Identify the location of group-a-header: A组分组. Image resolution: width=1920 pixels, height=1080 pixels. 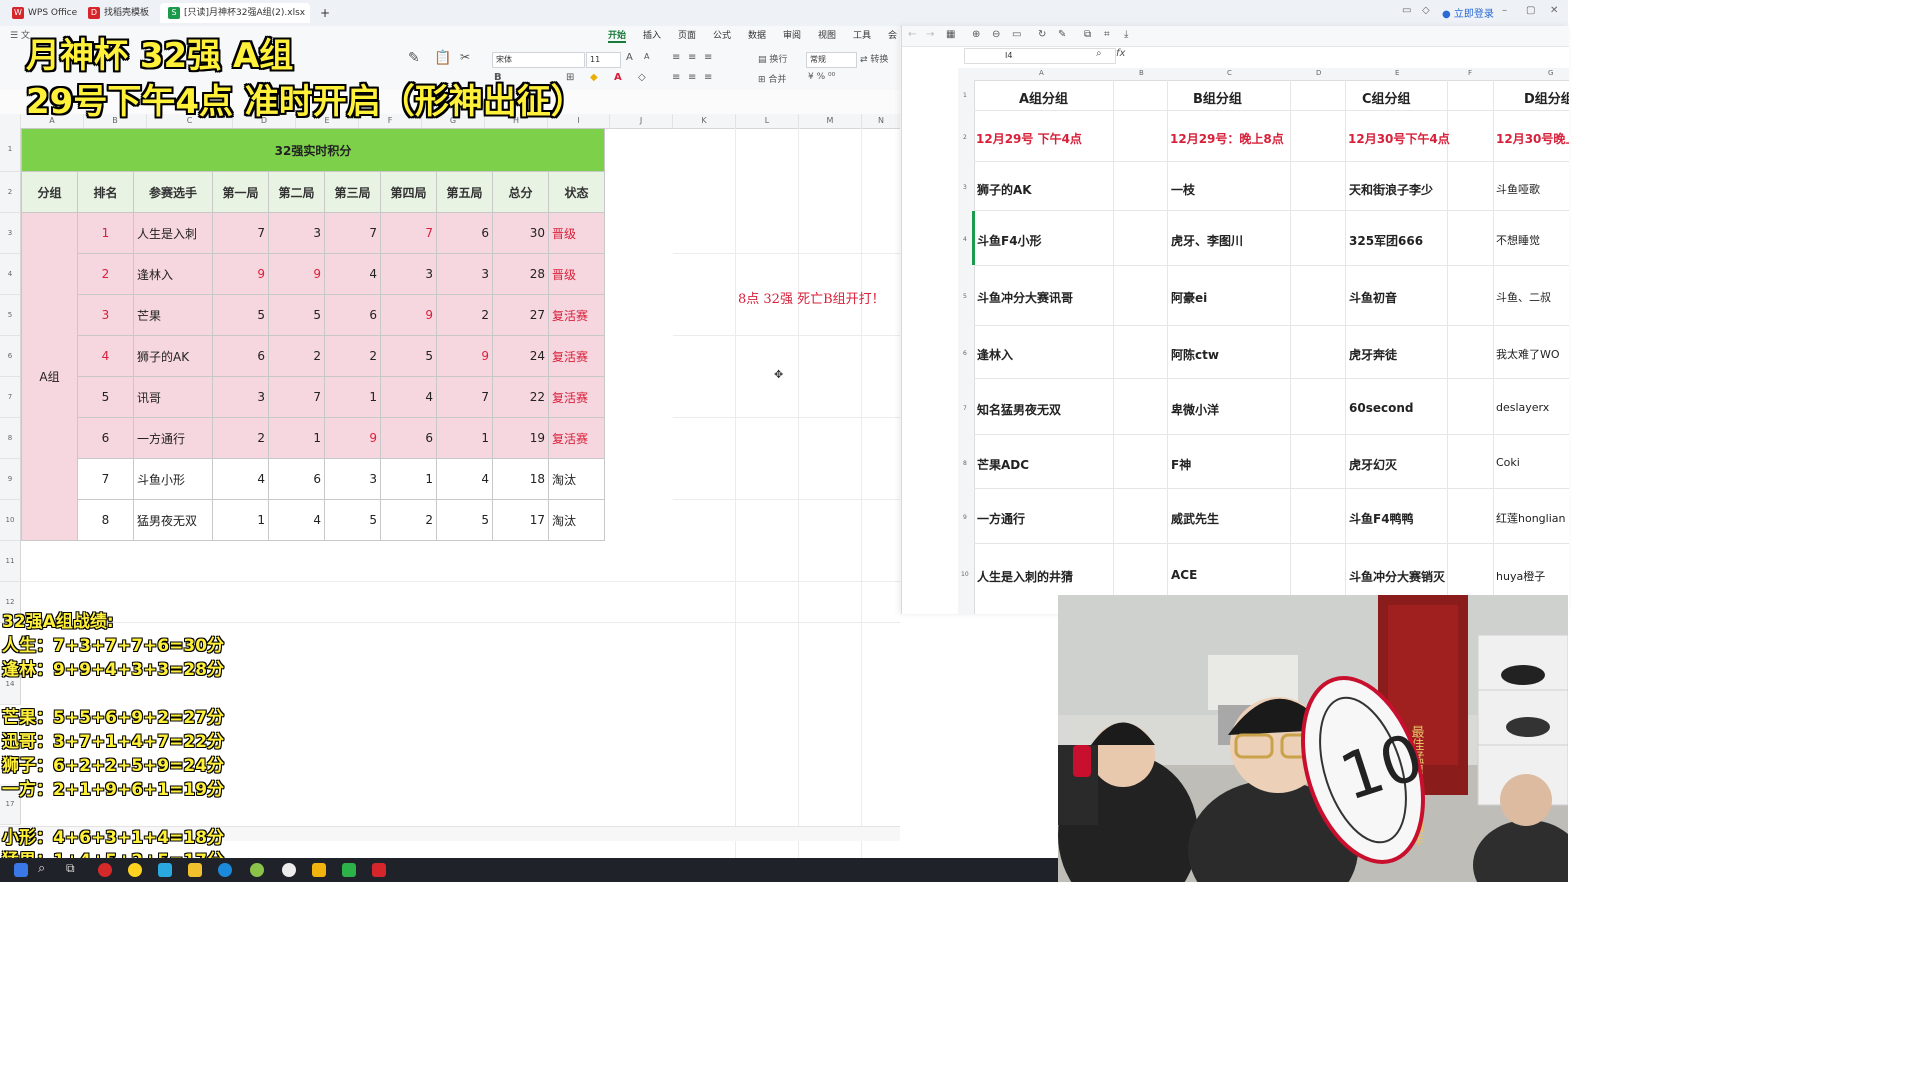
(1043, 97).